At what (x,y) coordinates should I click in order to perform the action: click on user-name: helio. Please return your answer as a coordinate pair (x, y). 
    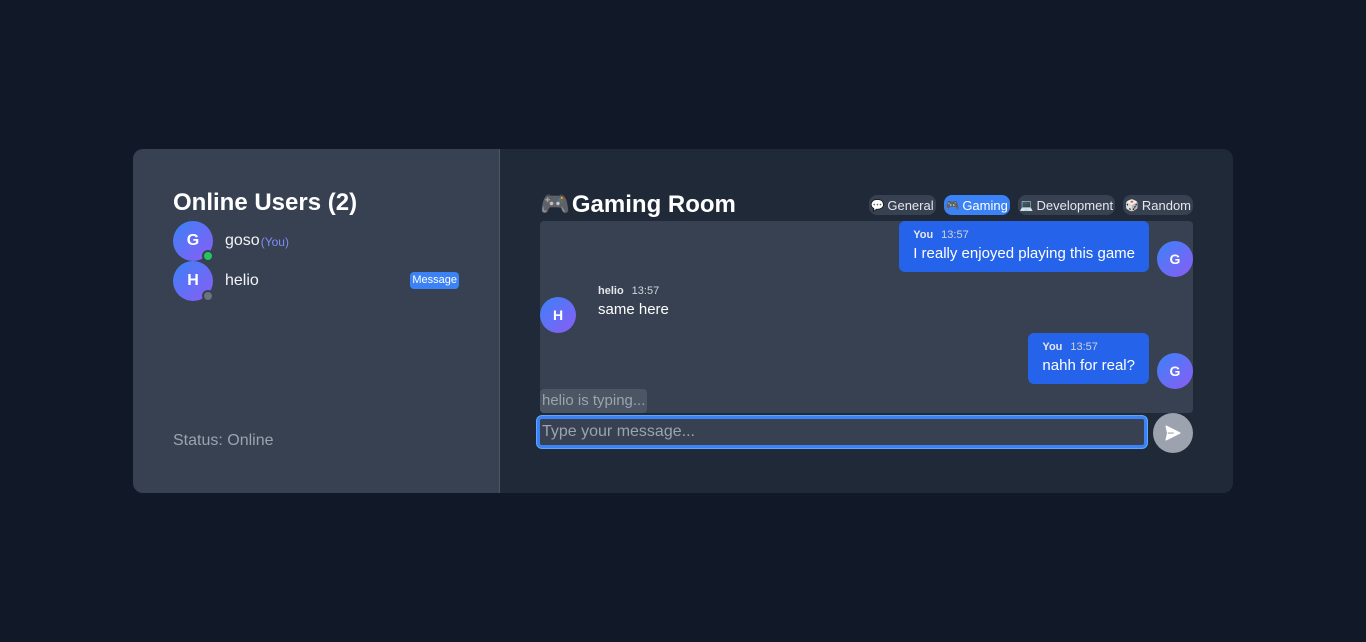
    Looking at the image, I should click on (242, 280).